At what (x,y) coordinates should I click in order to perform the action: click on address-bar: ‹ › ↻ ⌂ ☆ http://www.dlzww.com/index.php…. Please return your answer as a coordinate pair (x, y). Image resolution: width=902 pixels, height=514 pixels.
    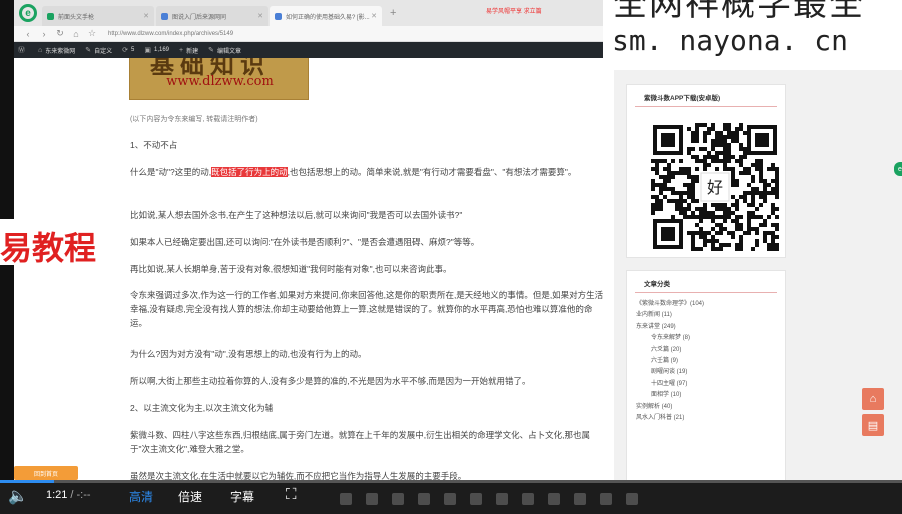
    Looking at the image, I should click on (314, 34).